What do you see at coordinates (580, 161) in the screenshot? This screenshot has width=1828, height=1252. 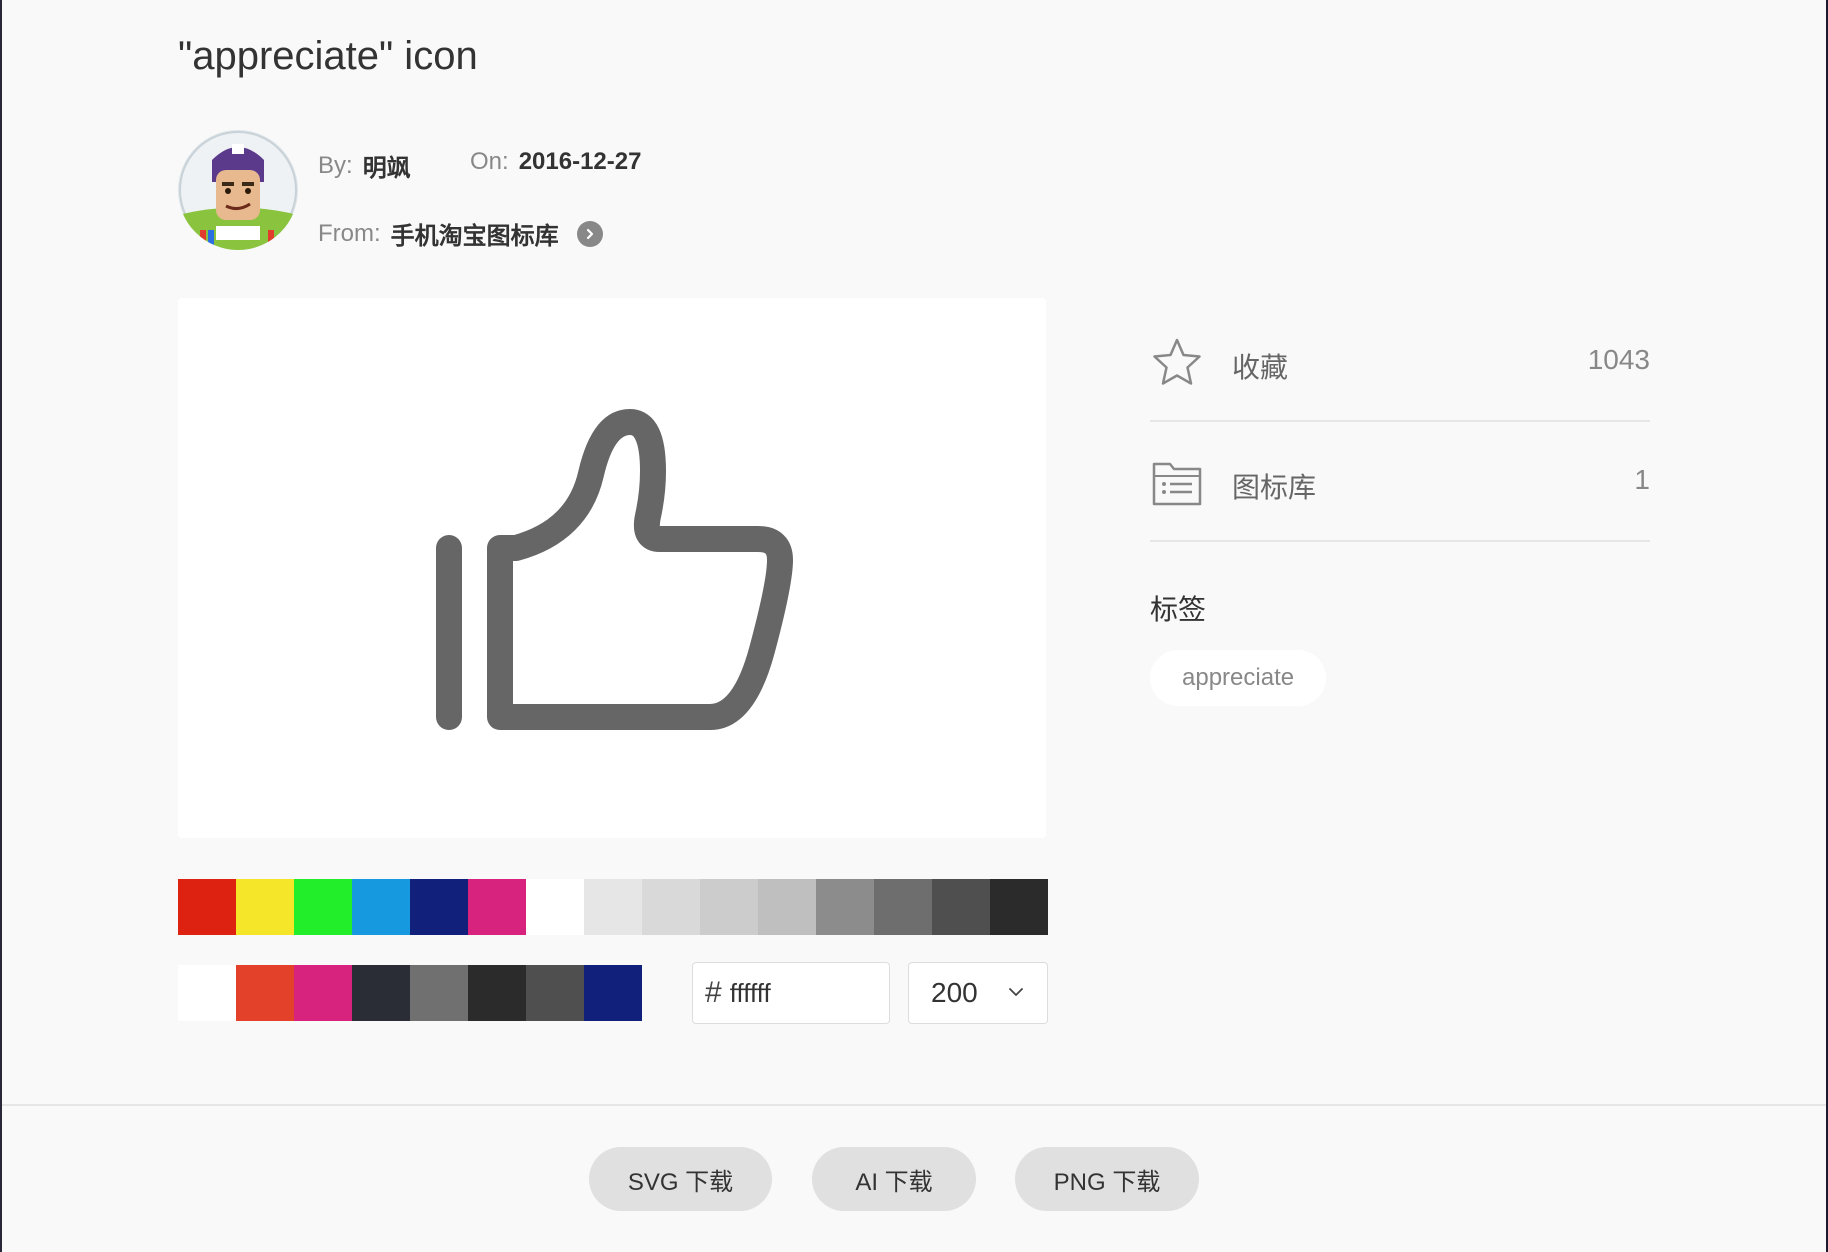 I see `publish-date: 2016-12-27` at bounding box center [580, 161].